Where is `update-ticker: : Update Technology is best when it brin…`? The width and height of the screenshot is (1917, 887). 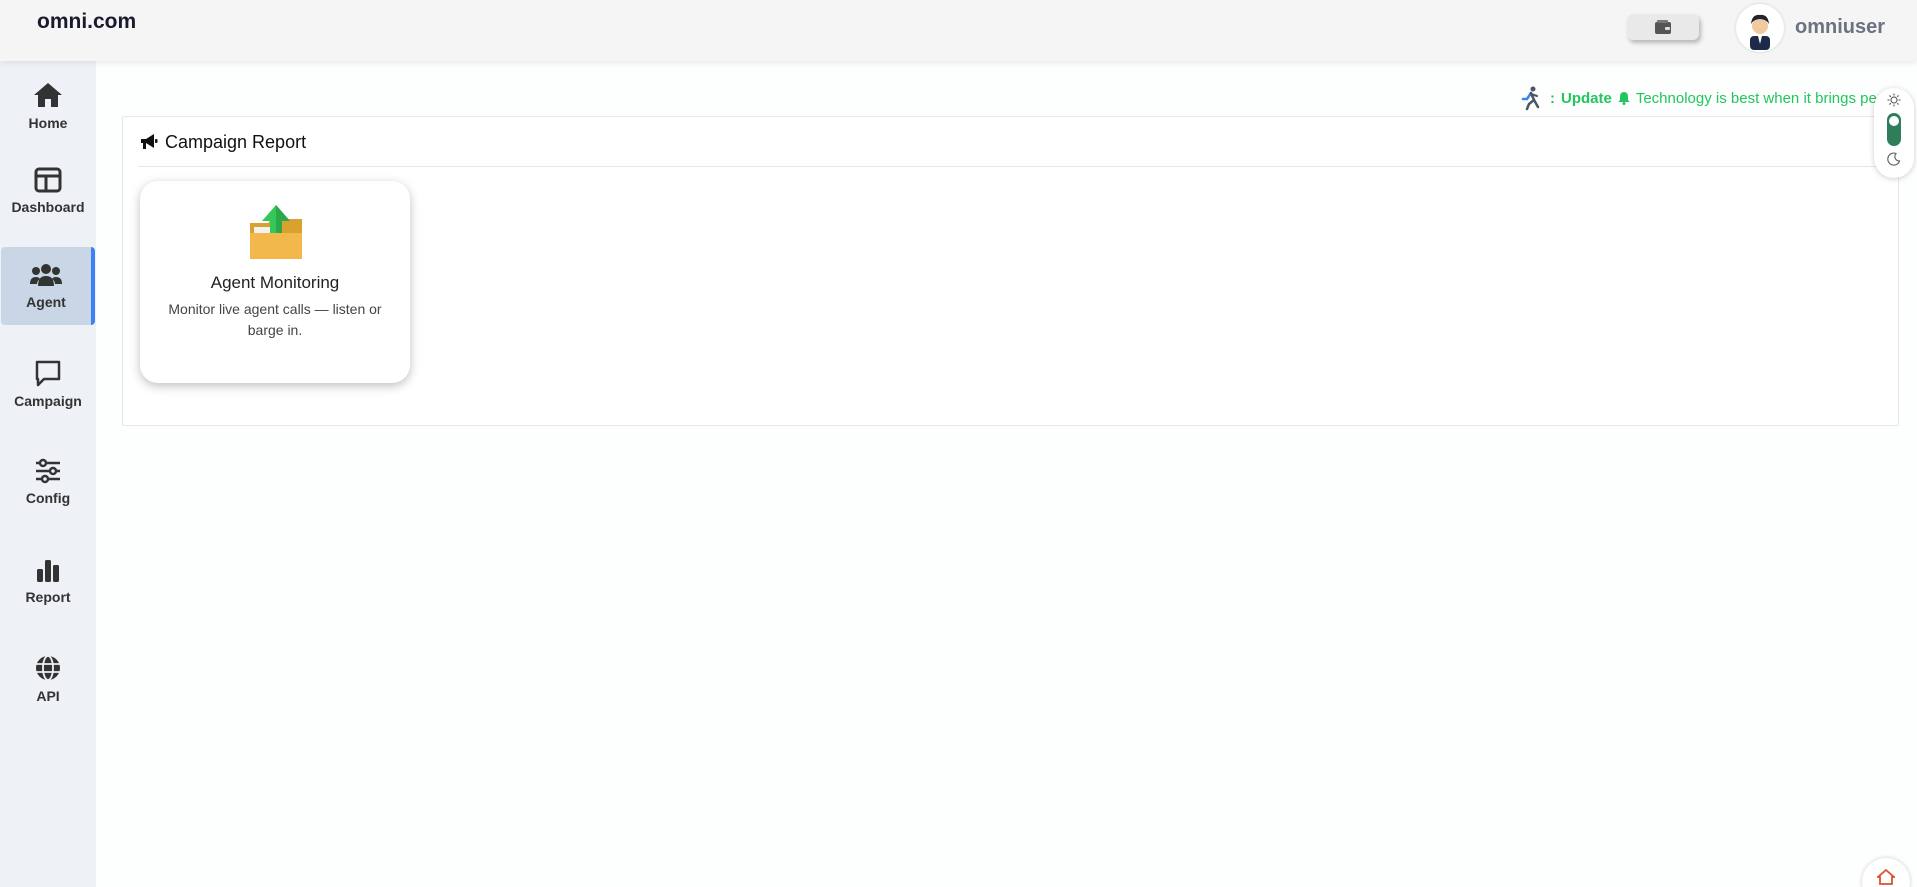 update-ticker: : Update Technology is best when it brin… is located at coordinates (1700, 98).